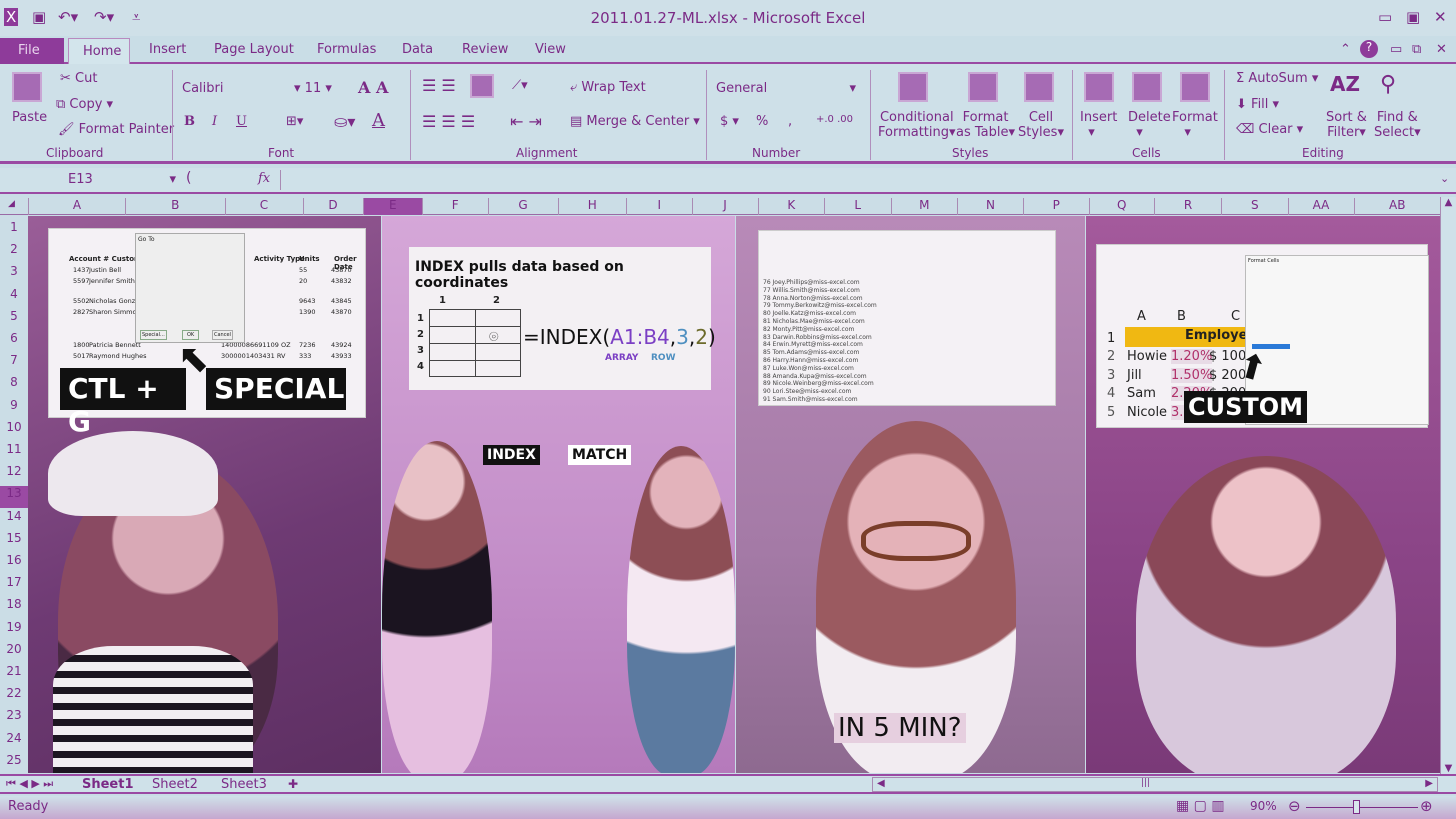  I want to click on clear-button: ⌫ Clear ▾, so click(1269, 129).